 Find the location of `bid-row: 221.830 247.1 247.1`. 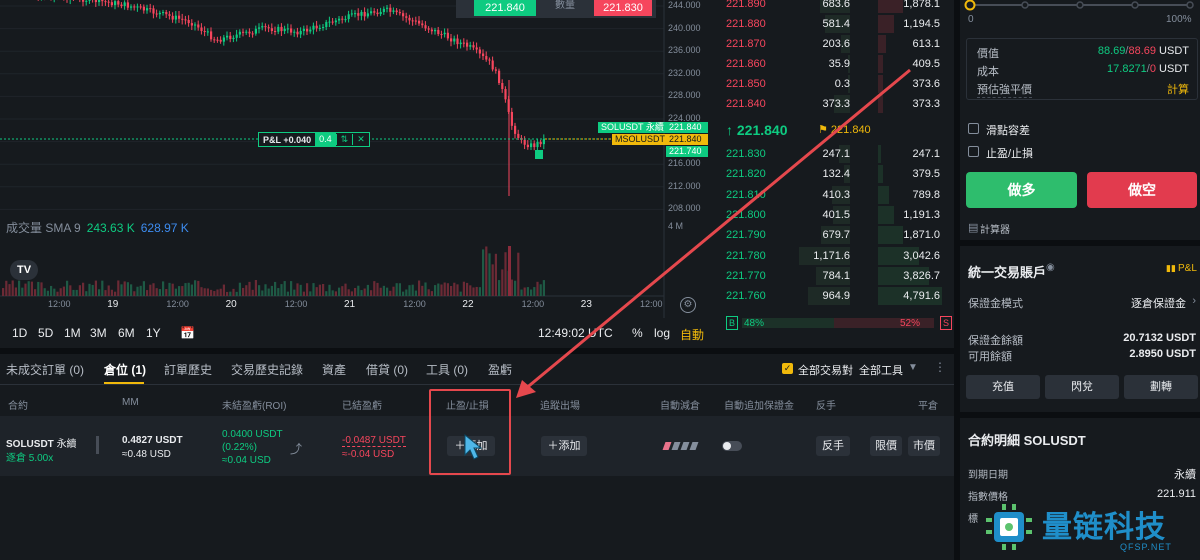

bid-row: 221.830 247.1 247.1 is located at coordinates (834, 154).